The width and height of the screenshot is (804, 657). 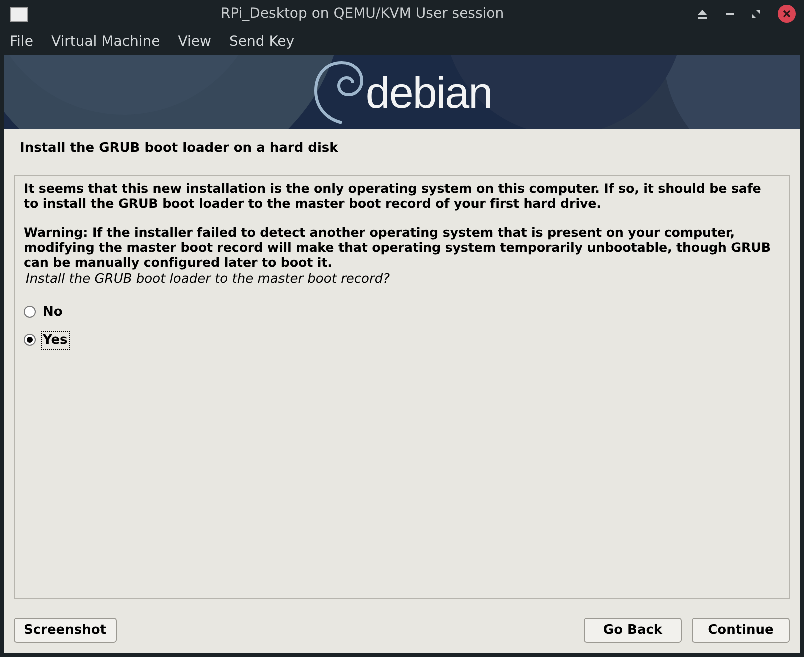 I want to click on menu-item: Virtual Machine, so click(x=105, y=42).